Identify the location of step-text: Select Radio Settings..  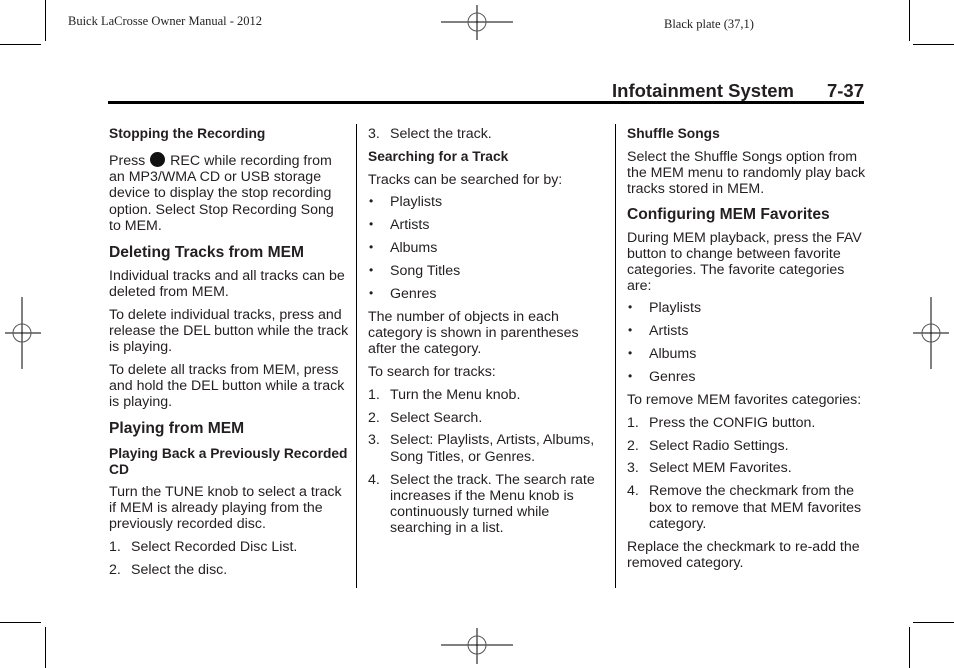
(719, 445).